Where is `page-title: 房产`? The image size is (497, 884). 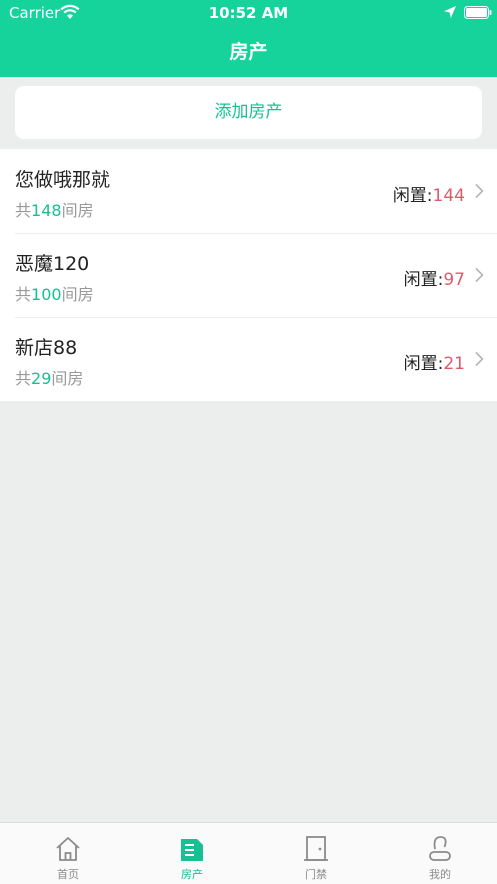
page-title: 房产 is located at coordinates (248, 52).